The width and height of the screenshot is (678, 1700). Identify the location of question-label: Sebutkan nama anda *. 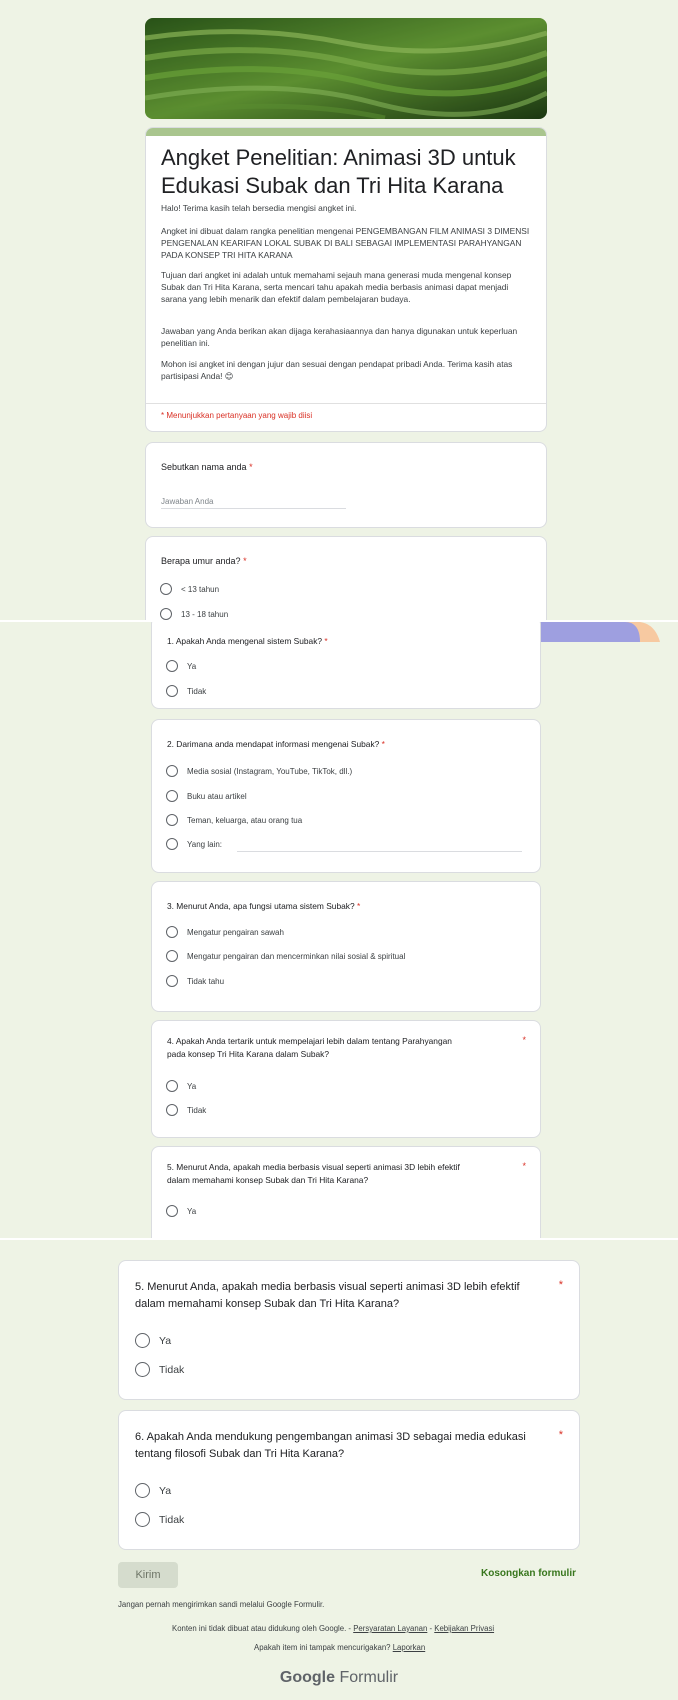
(207, 467).